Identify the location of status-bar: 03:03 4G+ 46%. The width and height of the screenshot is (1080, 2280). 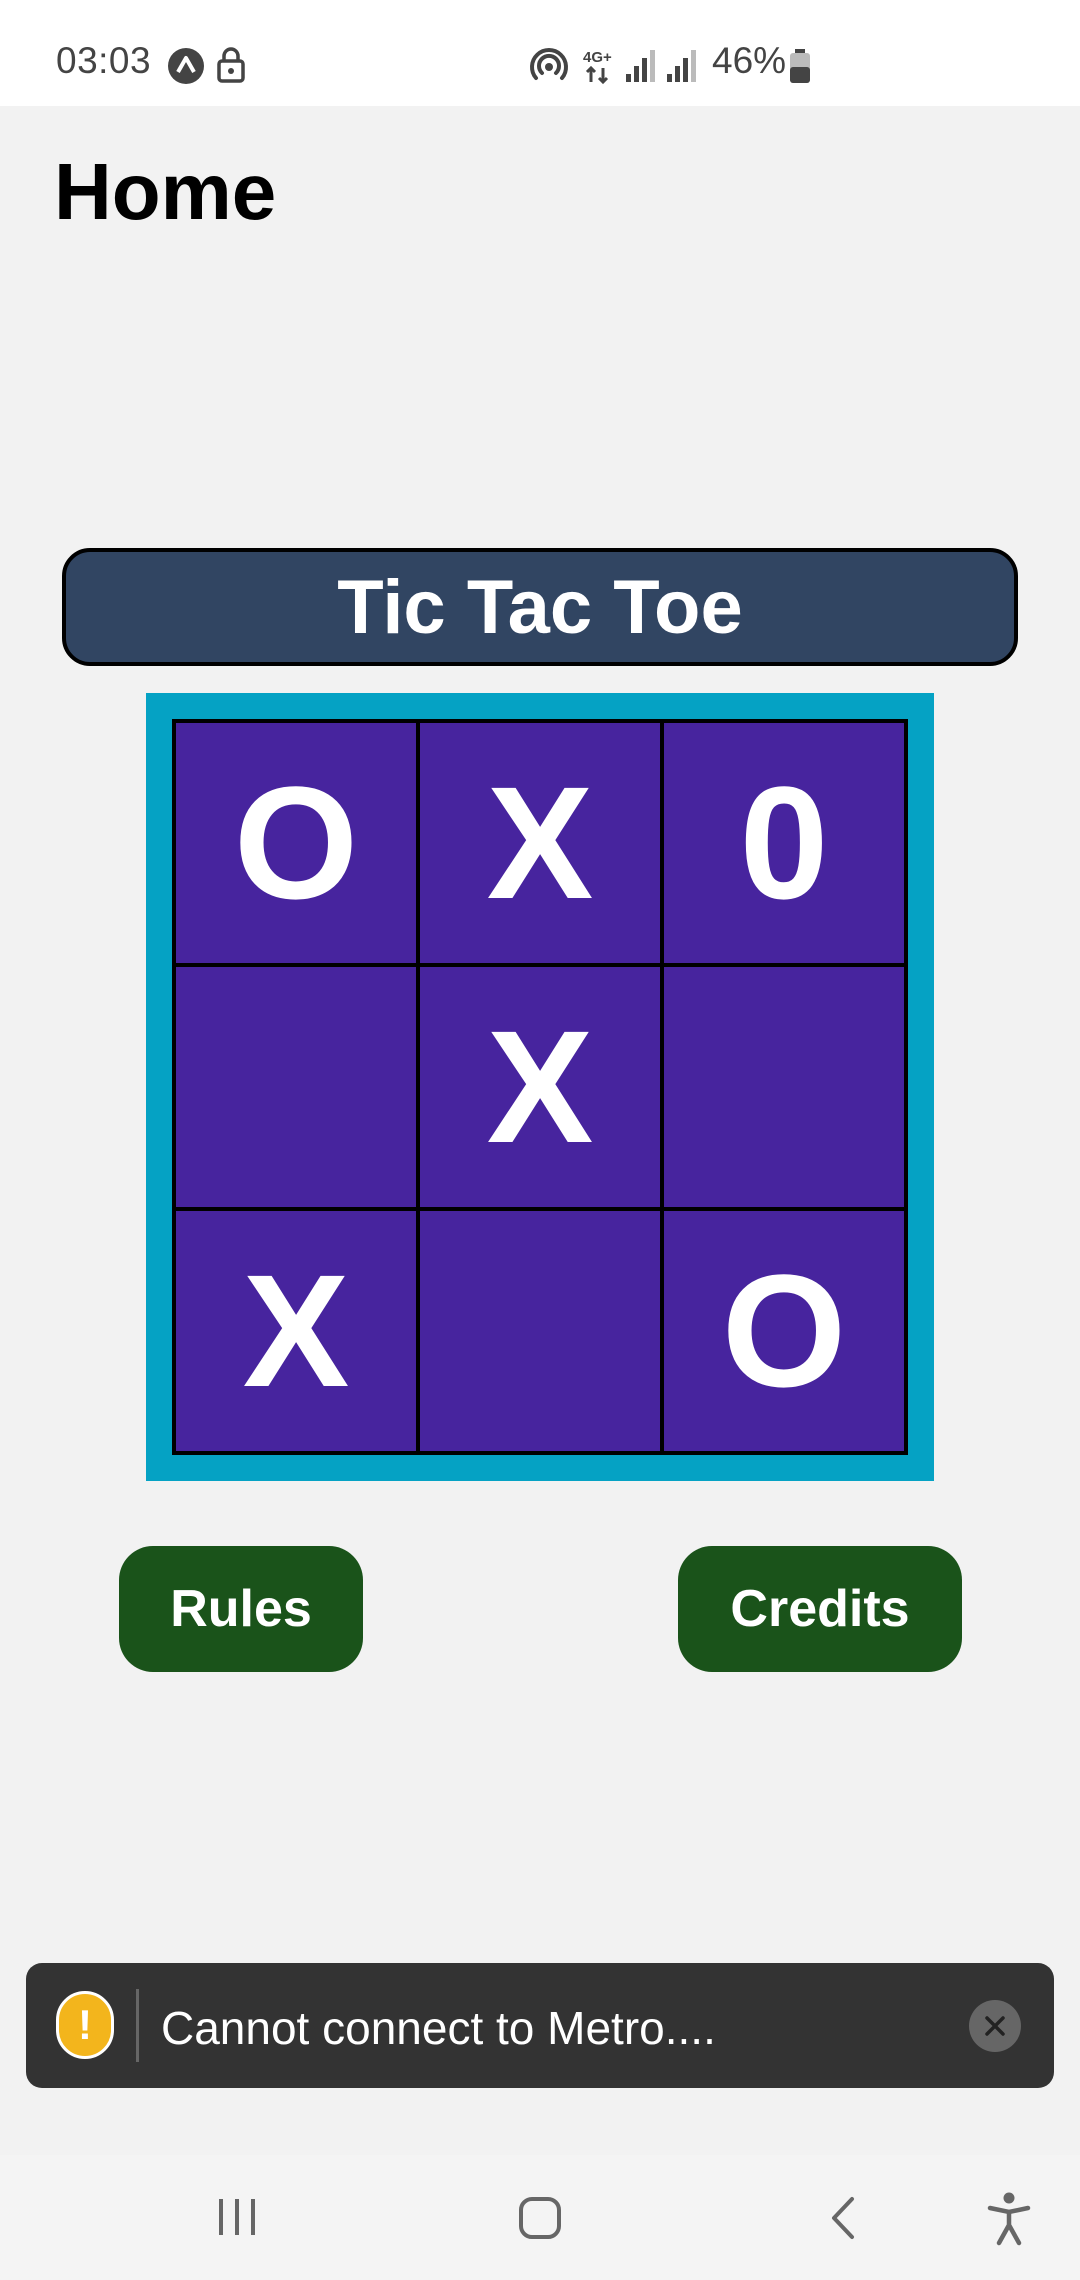
(540, 53).